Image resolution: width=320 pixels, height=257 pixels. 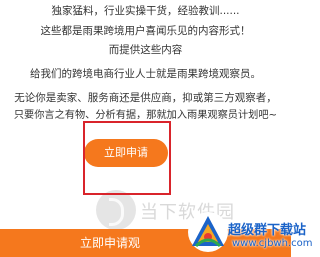 What do you see at coordinates (208, 232) in the screenshot?
I see `site-logo-icon` at bounding box center [208, 232].